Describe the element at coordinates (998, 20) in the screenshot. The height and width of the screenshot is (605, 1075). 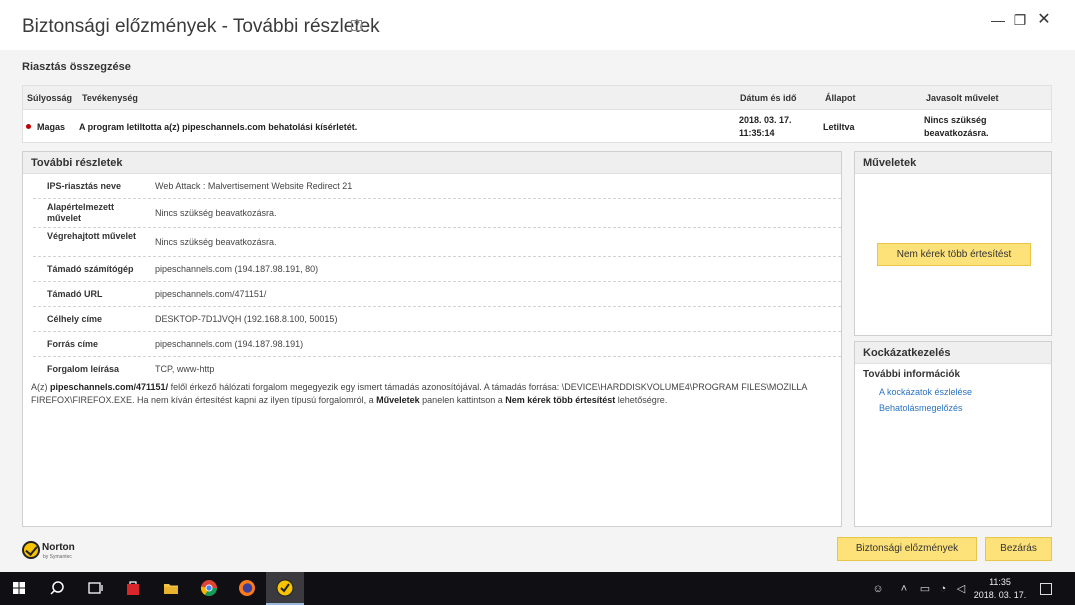
I see `minimize-button: —` at that location.